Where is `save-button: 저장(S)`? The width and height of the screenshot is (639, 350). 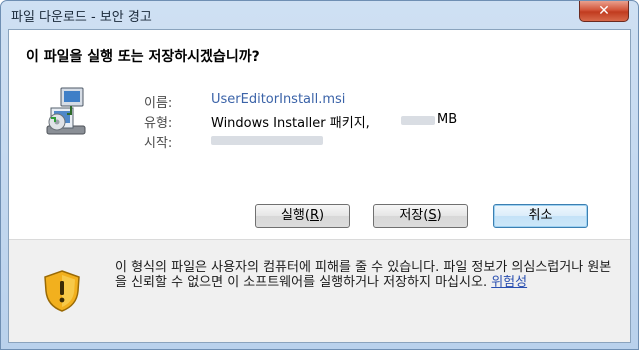 save-button: 저장(S) is located at coordinates (420, 216).